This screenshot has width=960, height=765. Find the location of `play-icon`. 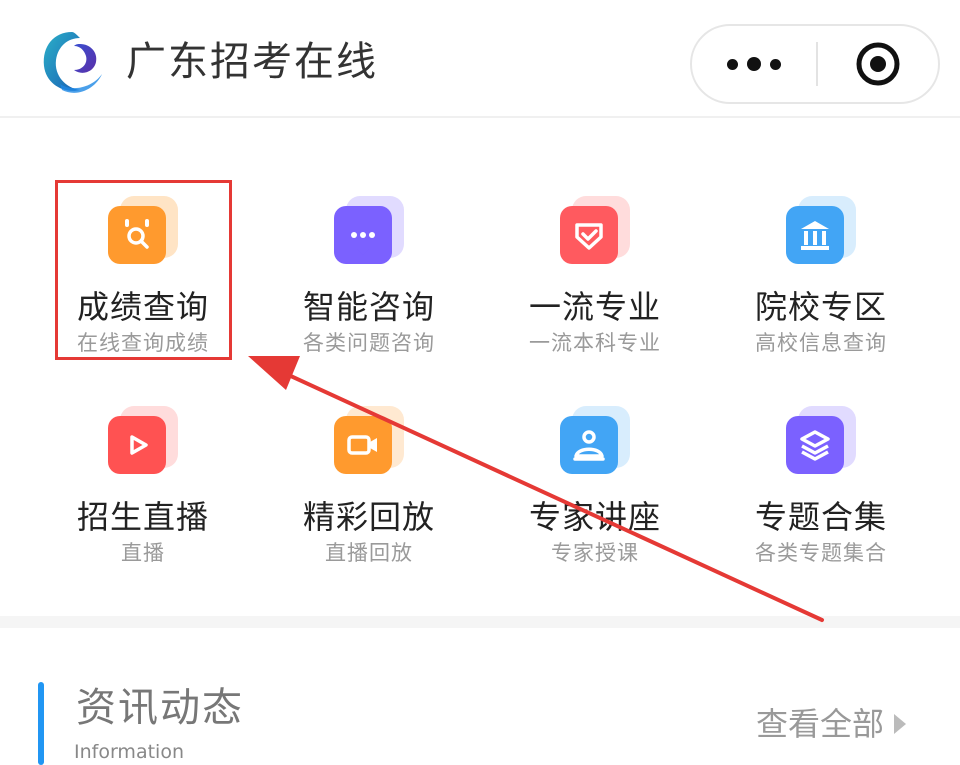

play-icon is located at coordinates (139, 445).